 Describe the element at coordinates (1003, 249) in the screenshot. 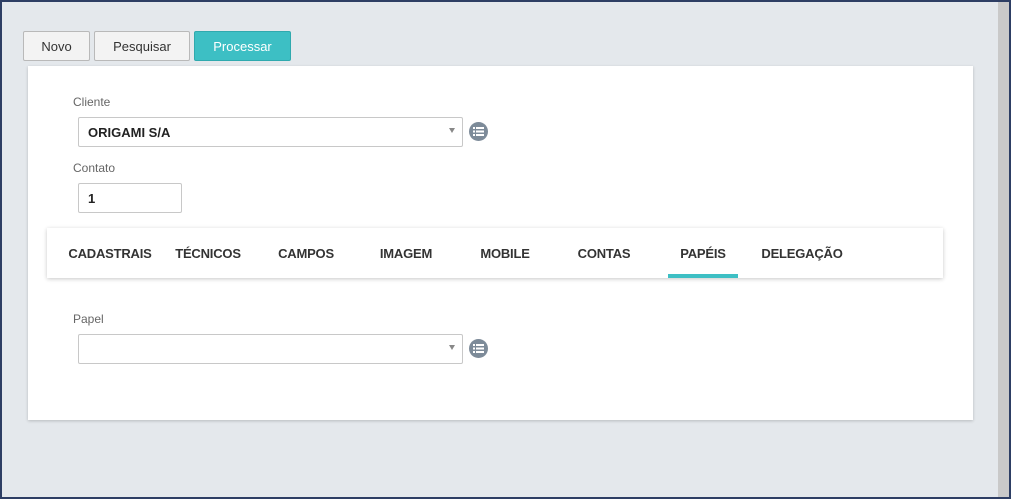

I see `vertical-scrollbar` at that location.